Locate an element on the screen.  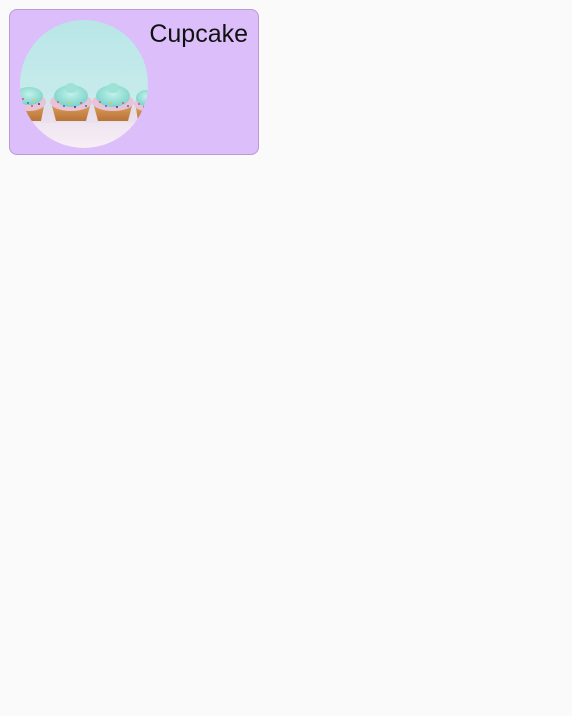
card-title: Cupcake is located at coordinates (198, 34).